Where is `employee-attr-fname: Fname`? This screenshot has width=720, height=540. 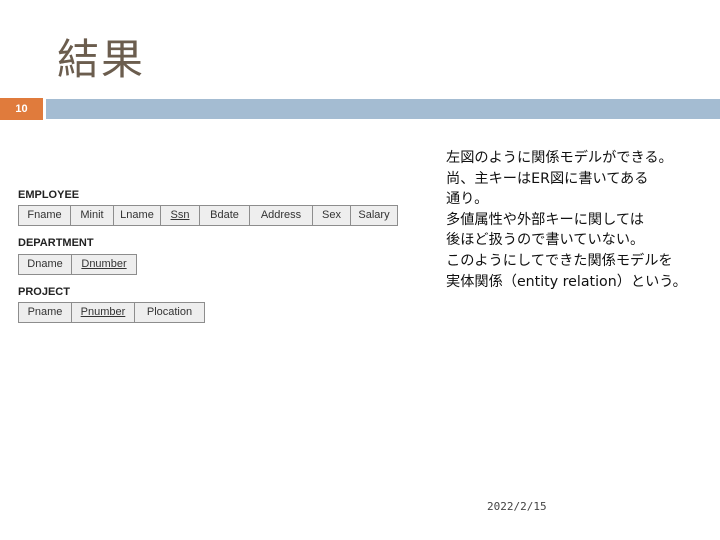 employee-attr-fname: Fname is located at coordinates (45, 215).